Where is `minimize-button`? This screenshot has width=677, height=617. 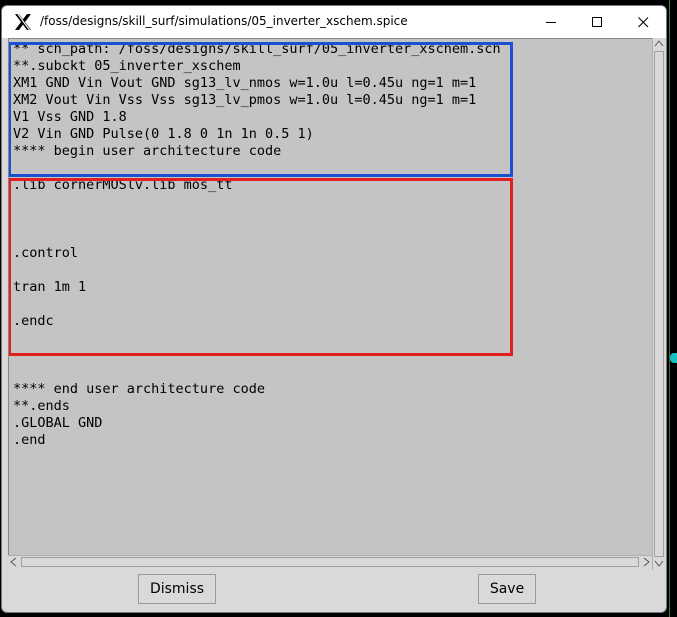
minimize-button is located at coordinates (551, 22).